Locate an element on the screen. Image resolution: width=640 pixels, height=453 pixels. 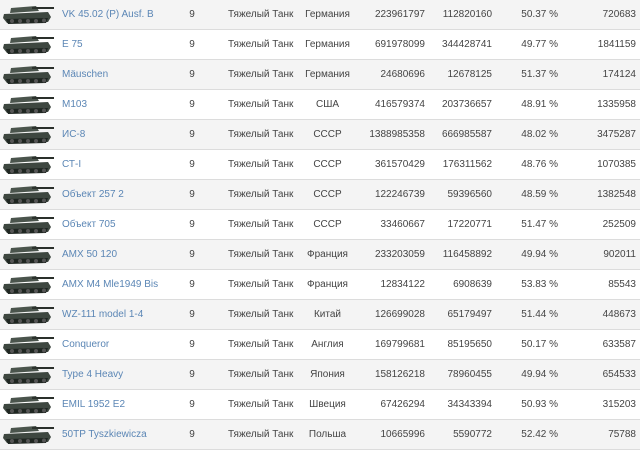
wins-cell: 65179497 is located at coordinates (470, 314).